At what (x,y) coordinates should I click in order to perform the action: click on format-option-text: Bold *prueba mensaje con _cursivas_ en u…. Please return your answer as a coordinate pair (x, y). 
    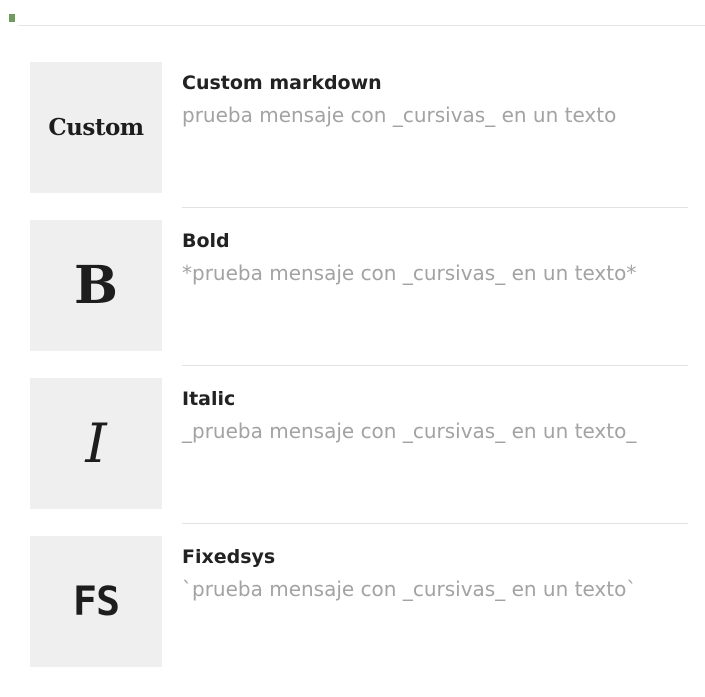
    Looking at the image, I should click on (432, 258).